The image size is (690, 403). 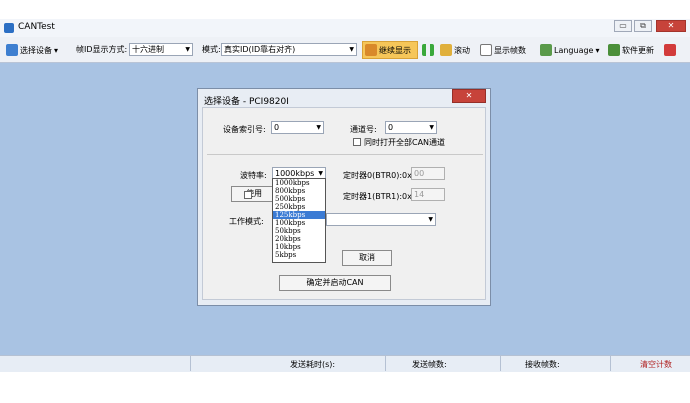 What do you see at coordinates (405, 142) in the screenshot?
I see `open-all-channels-label: 同时打开全部CAN通道` at bounding box center [405, 142].